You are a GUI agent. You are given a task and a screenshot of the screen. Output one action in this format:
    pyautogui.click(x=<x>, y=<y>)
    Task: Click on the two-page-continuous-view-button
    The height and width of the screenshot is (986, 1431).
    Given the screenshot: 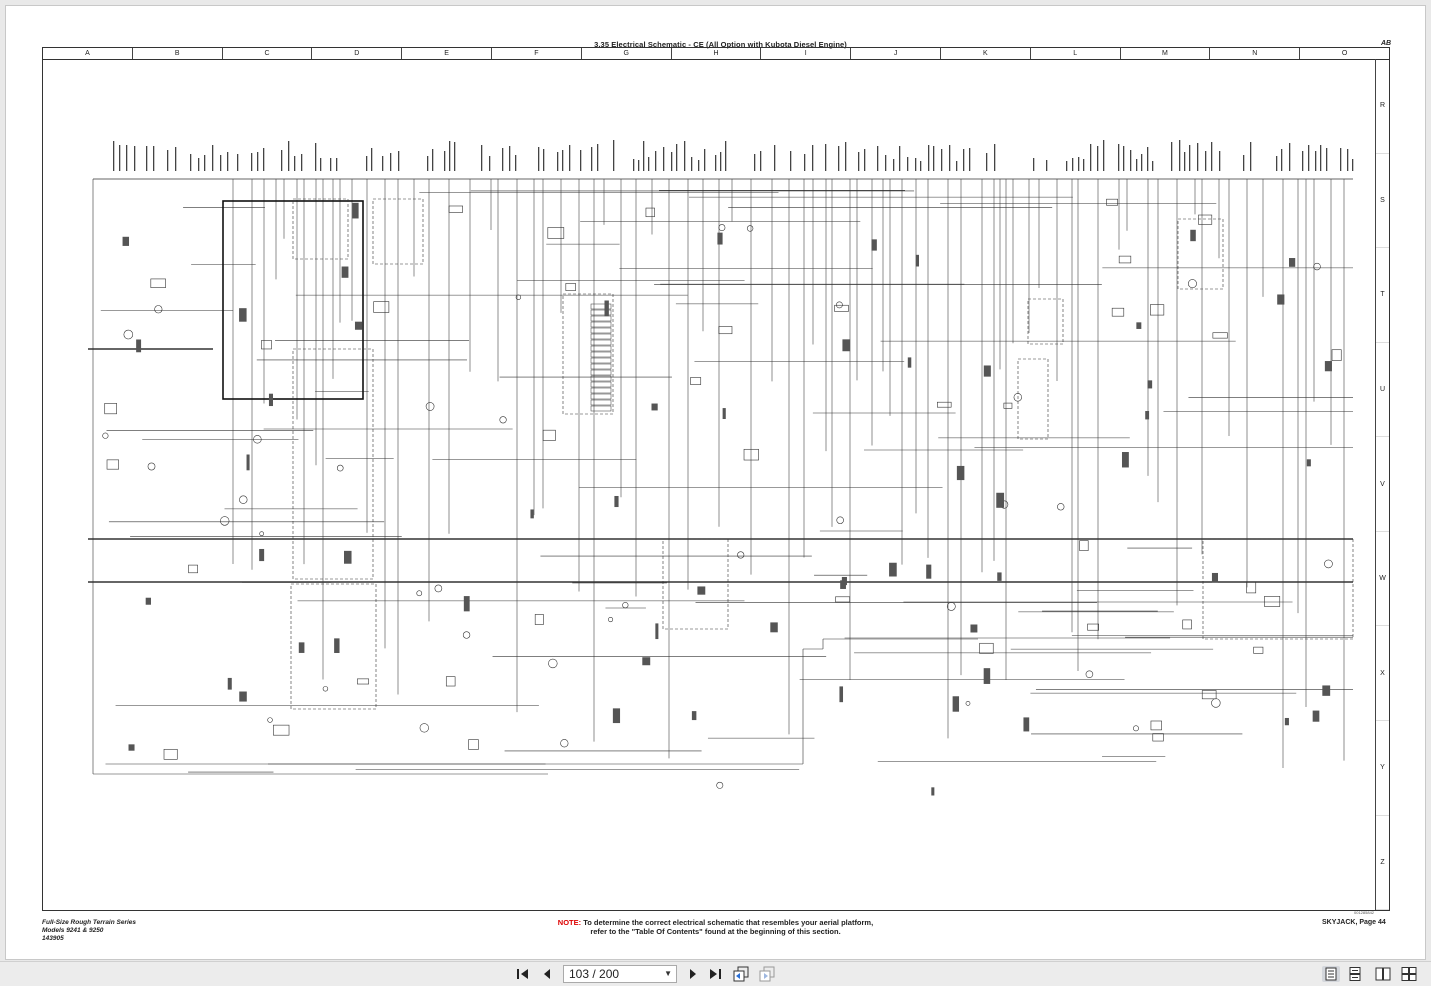 What is the action you would take?
    pyautogui.click(x=1409, y=974)
    